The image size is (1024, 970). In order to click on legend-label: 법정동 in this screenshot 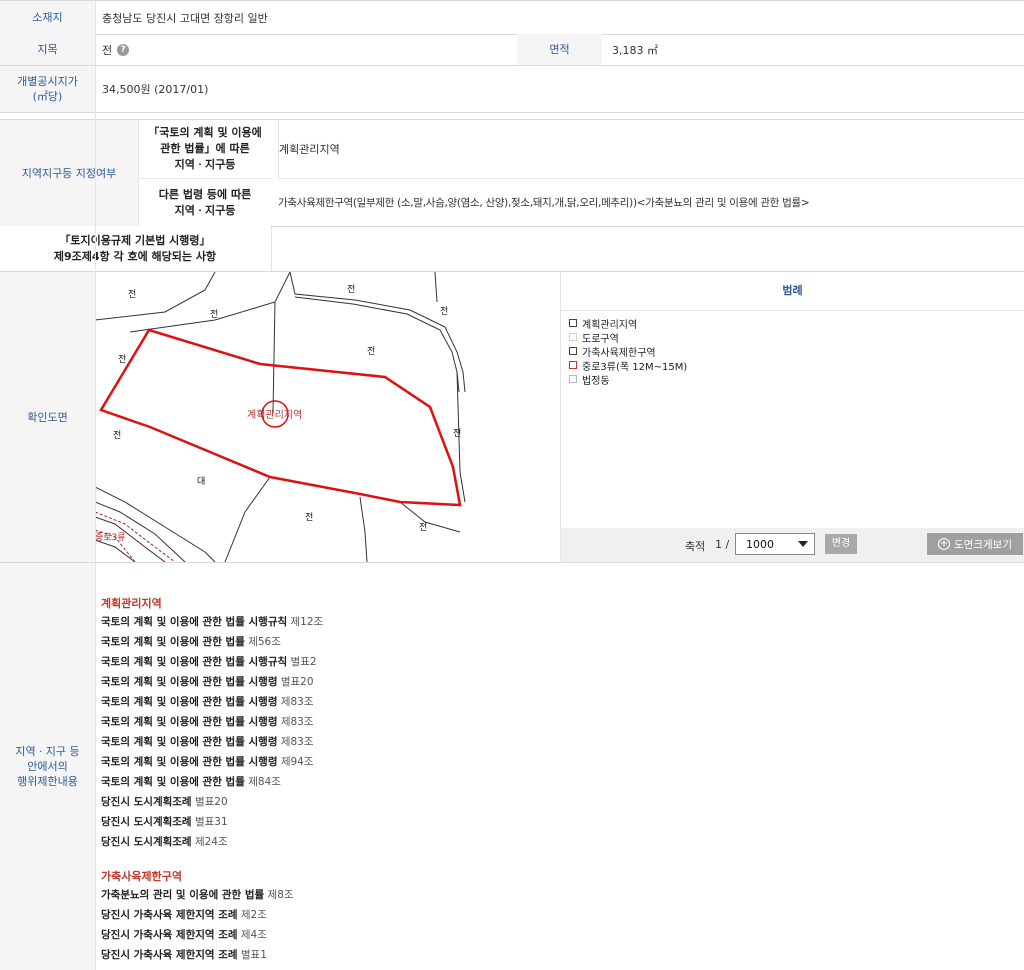, I will do `click(596, 381)`.